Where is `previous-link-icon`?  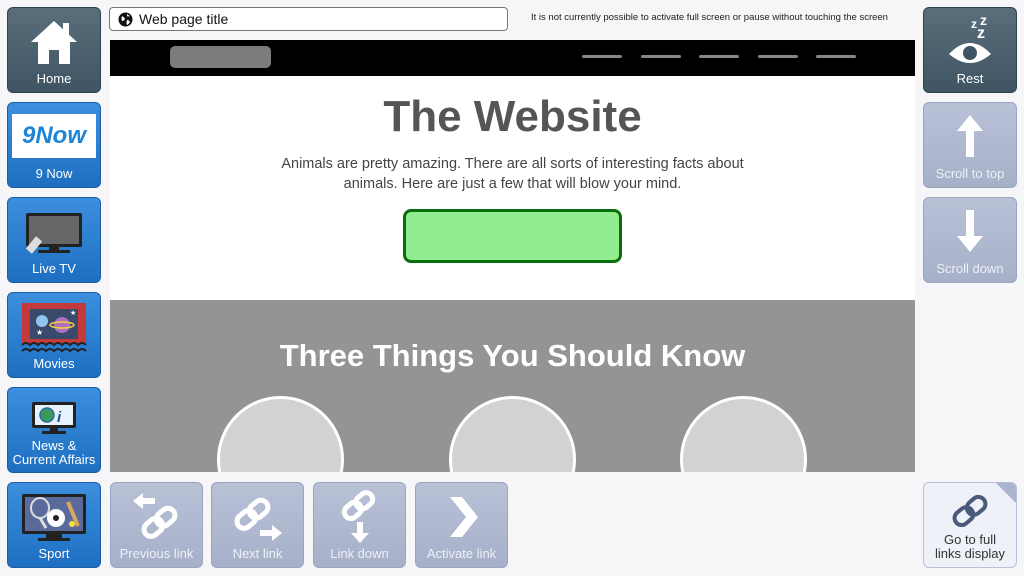 previous-link-icon is located at coordinates (156, 517).